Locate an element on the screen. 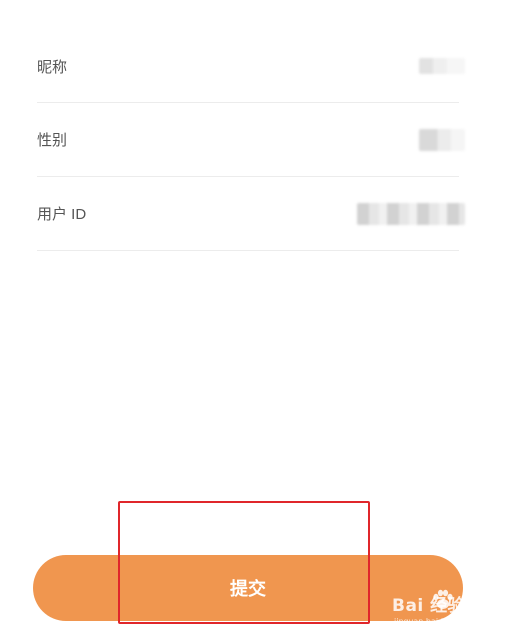 This screenshot has height=640, width=515. paw-icon is located at coordinates (443, 599).